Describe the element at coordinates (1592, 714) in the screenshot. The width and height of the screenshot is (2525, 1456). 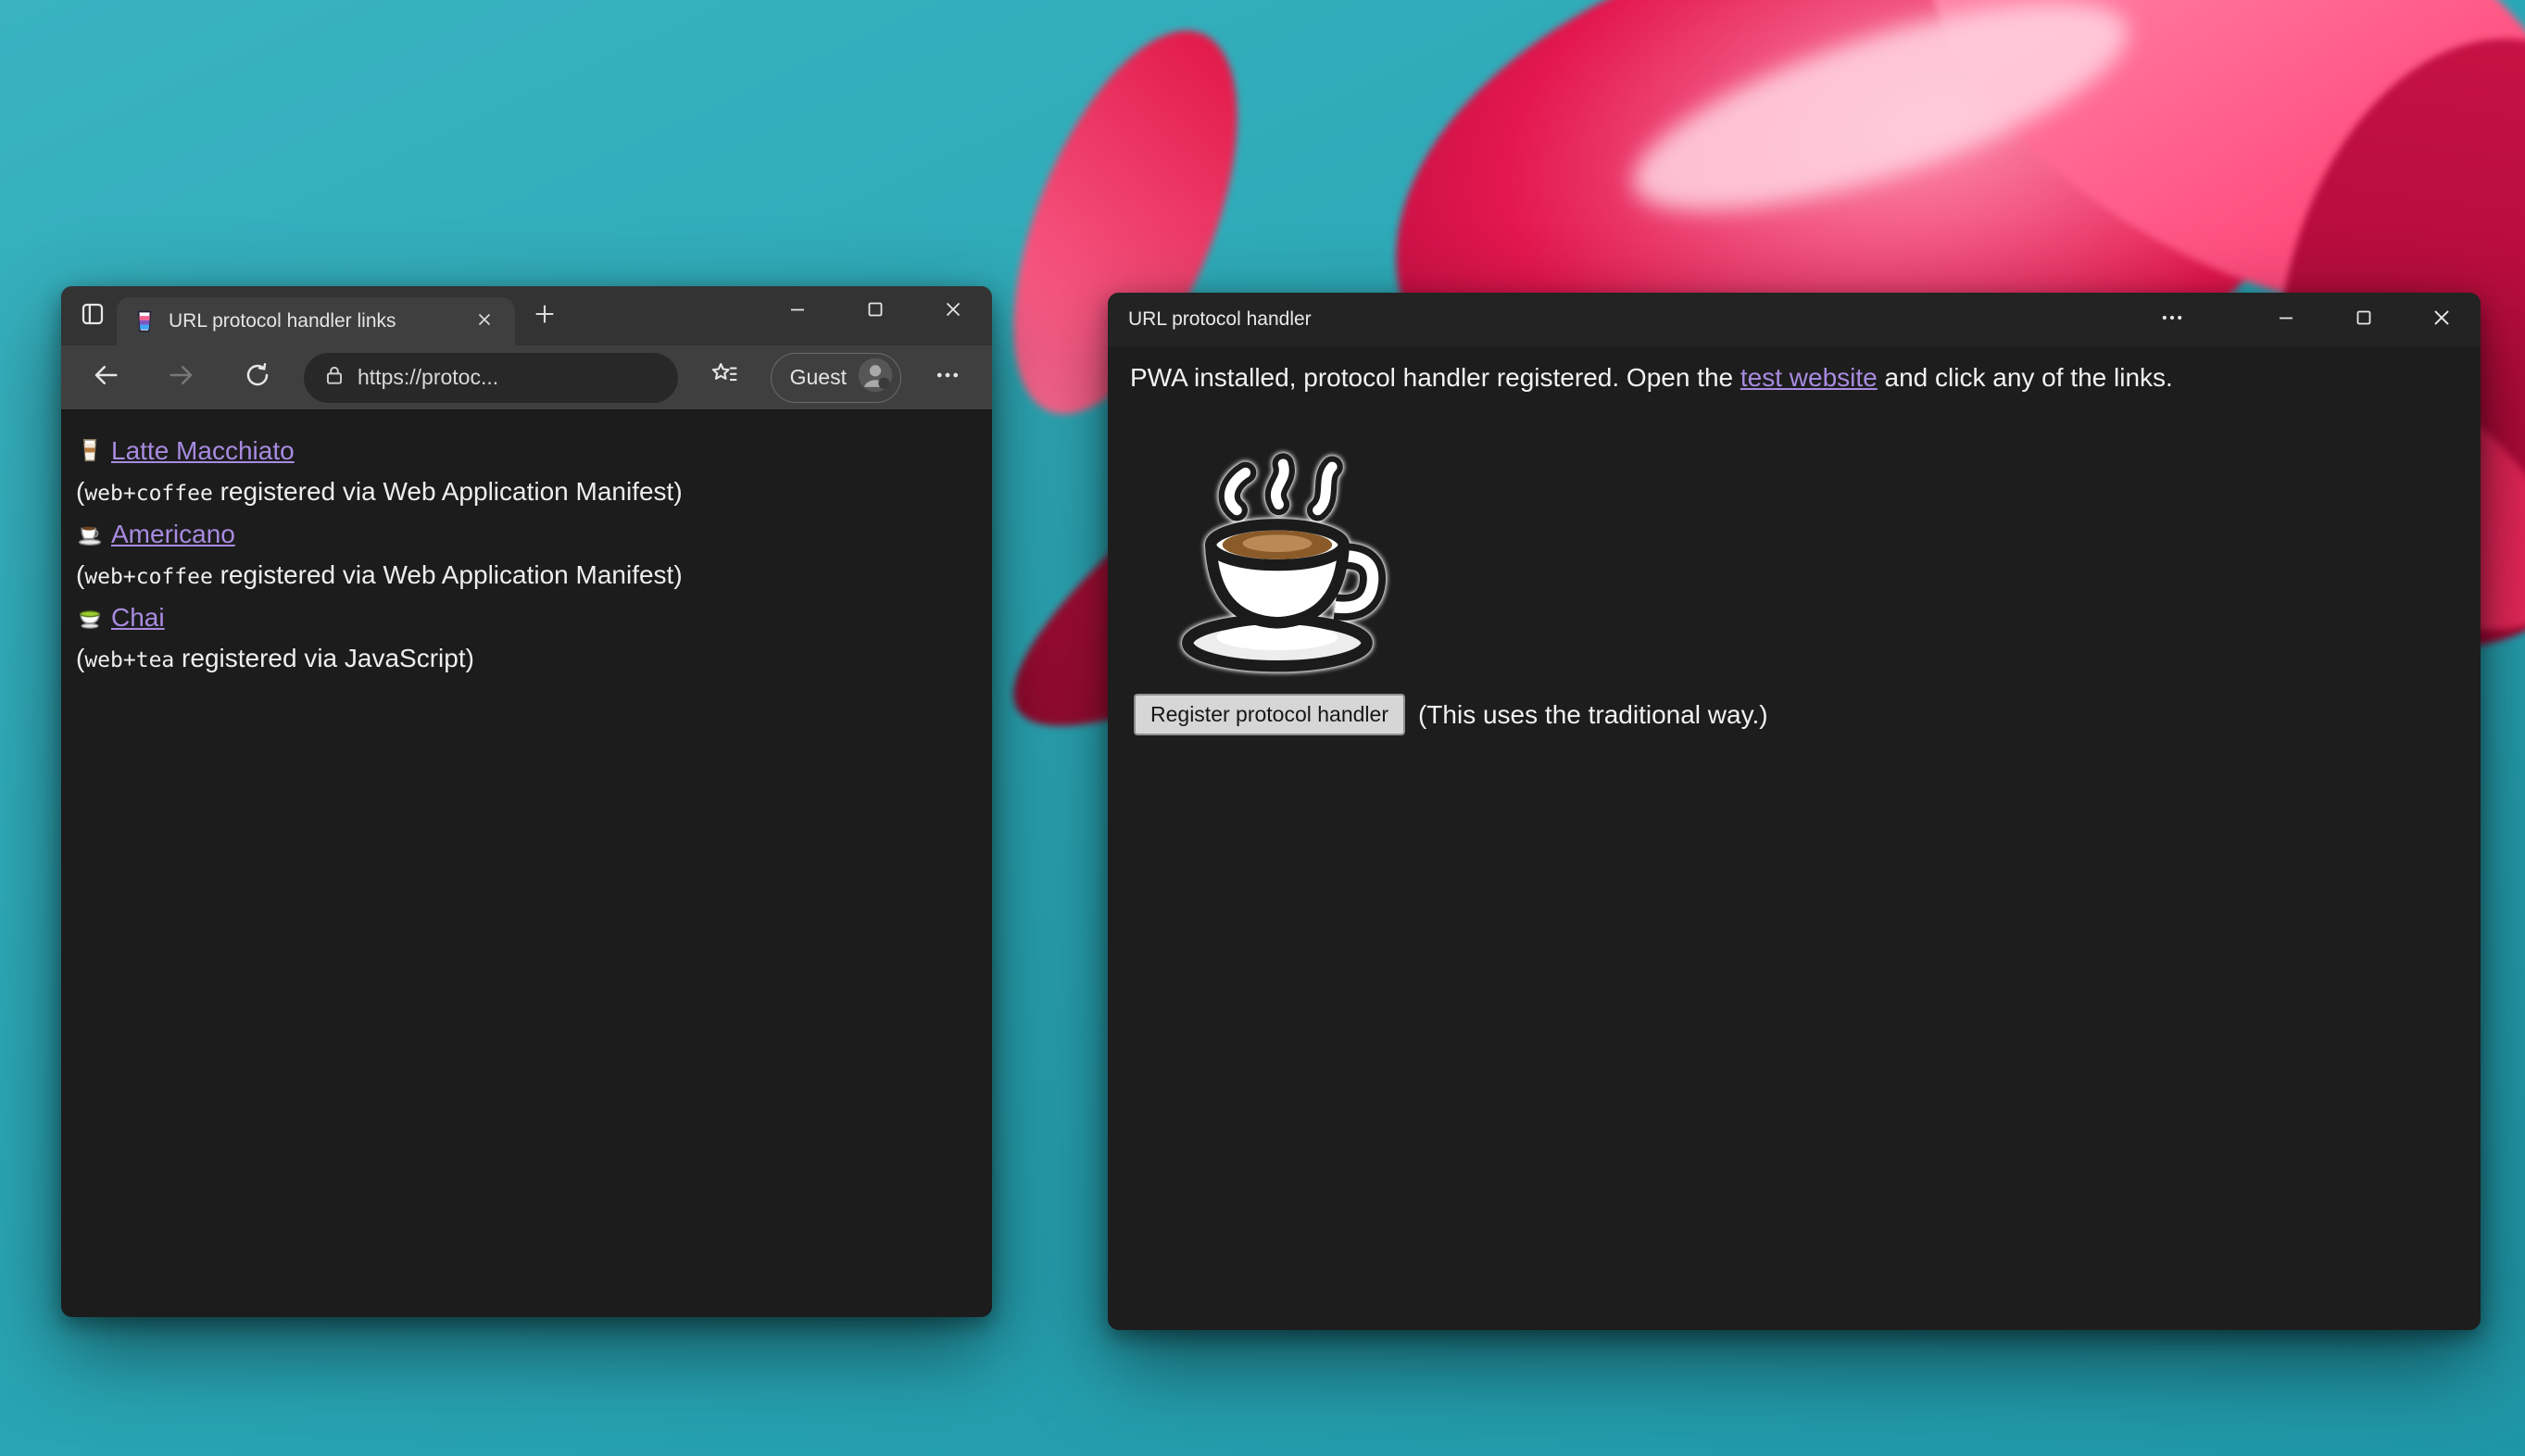
I see `register-note: (This uses the traditional way.)` at that location.